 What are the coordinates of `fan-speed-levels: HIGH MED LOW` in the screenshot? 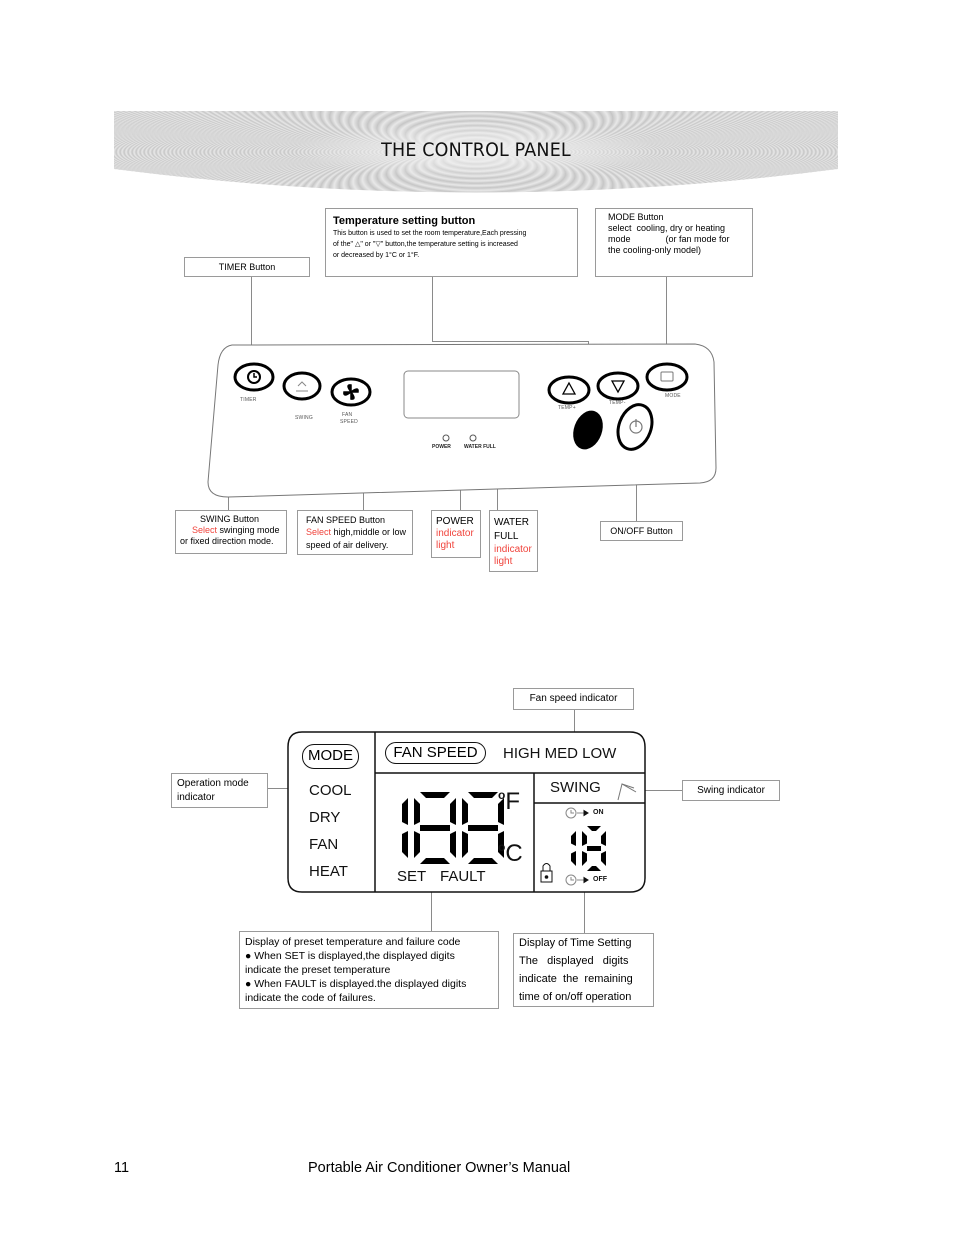 It's located at (560, 753).